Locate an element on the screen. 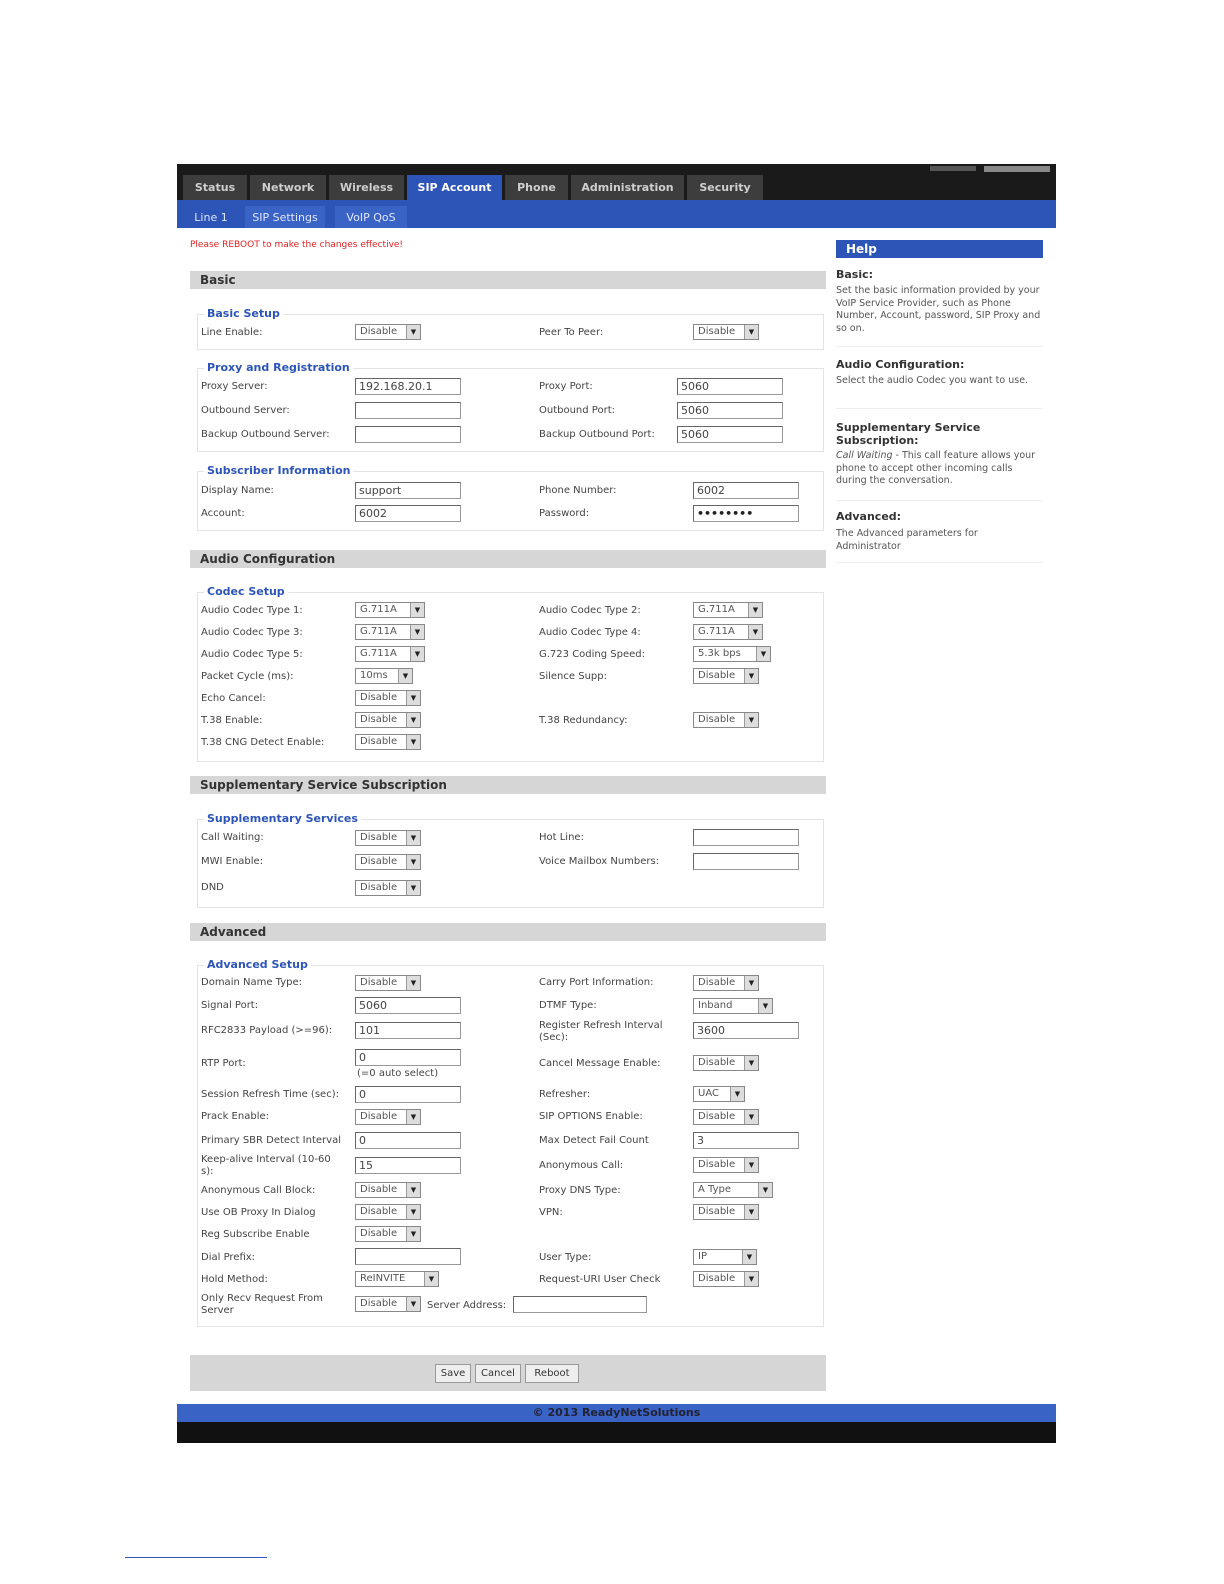 Image resolution: width=1224 pixels, height=1584 pixels. tab-sip-account: SIP Account is located at coordinates (454, 187).